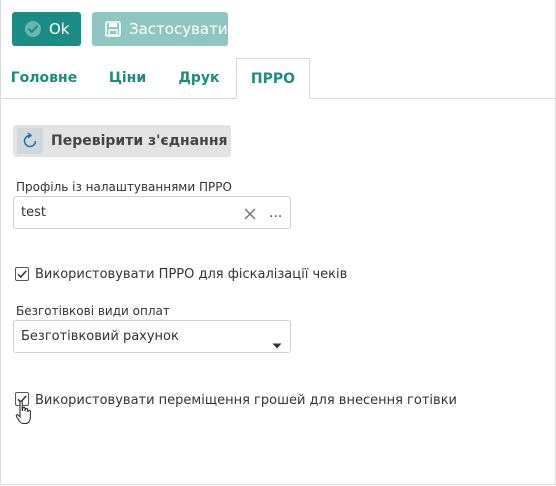 Image resolution: width=556 pixels, height=486 pixels. I want to click on apply-button: Застосувати, so click(160, 29).